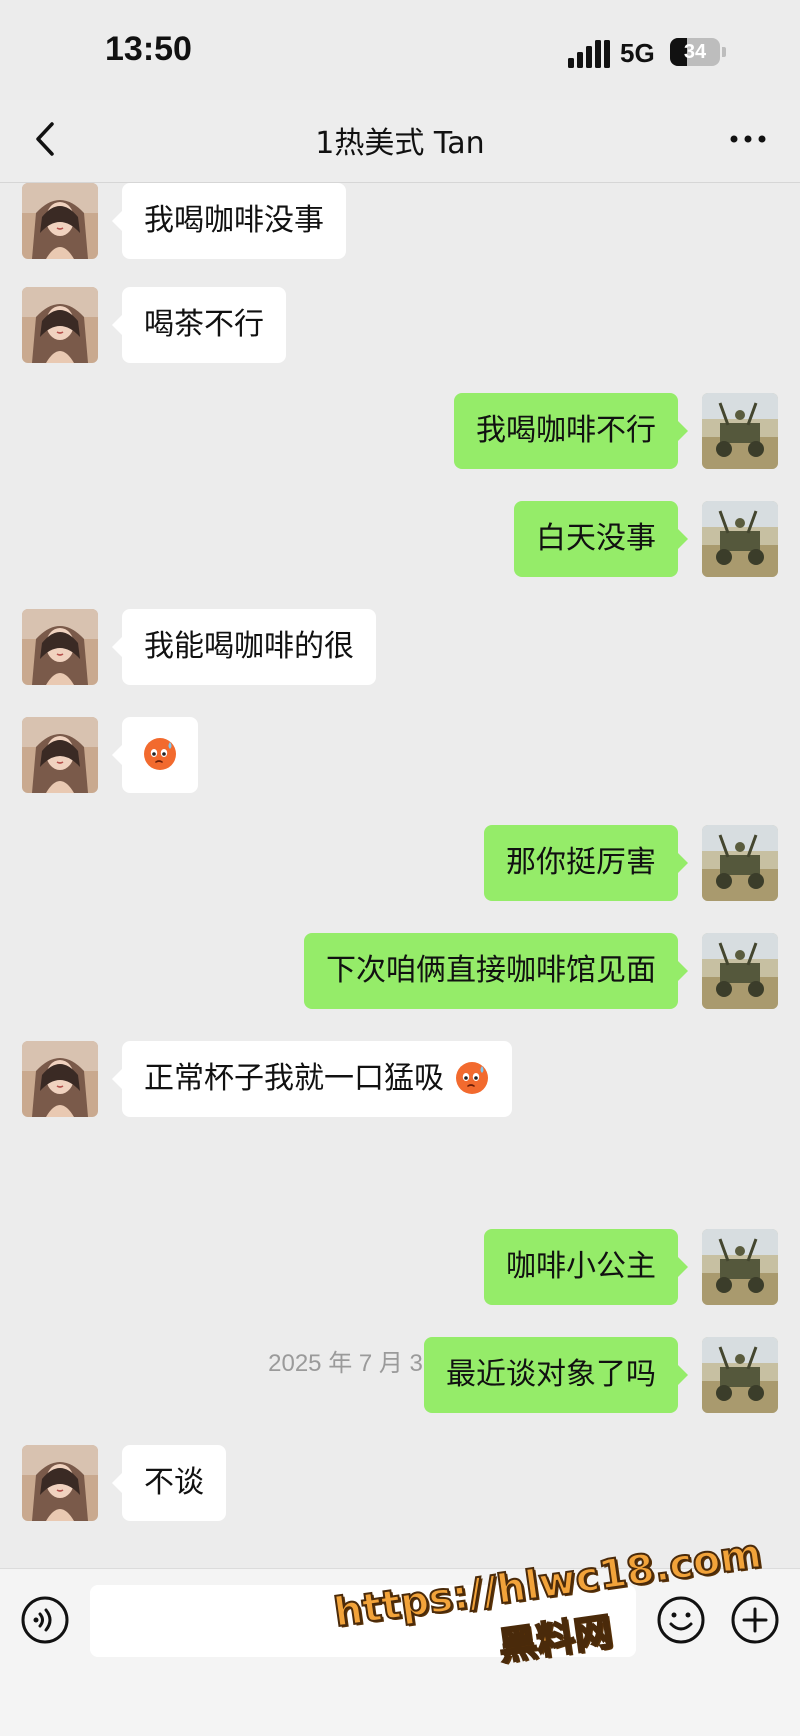 This screenshot has height=1736, width=800. I want to click on message-text: 咖啡小公主, so click(581, 1266).